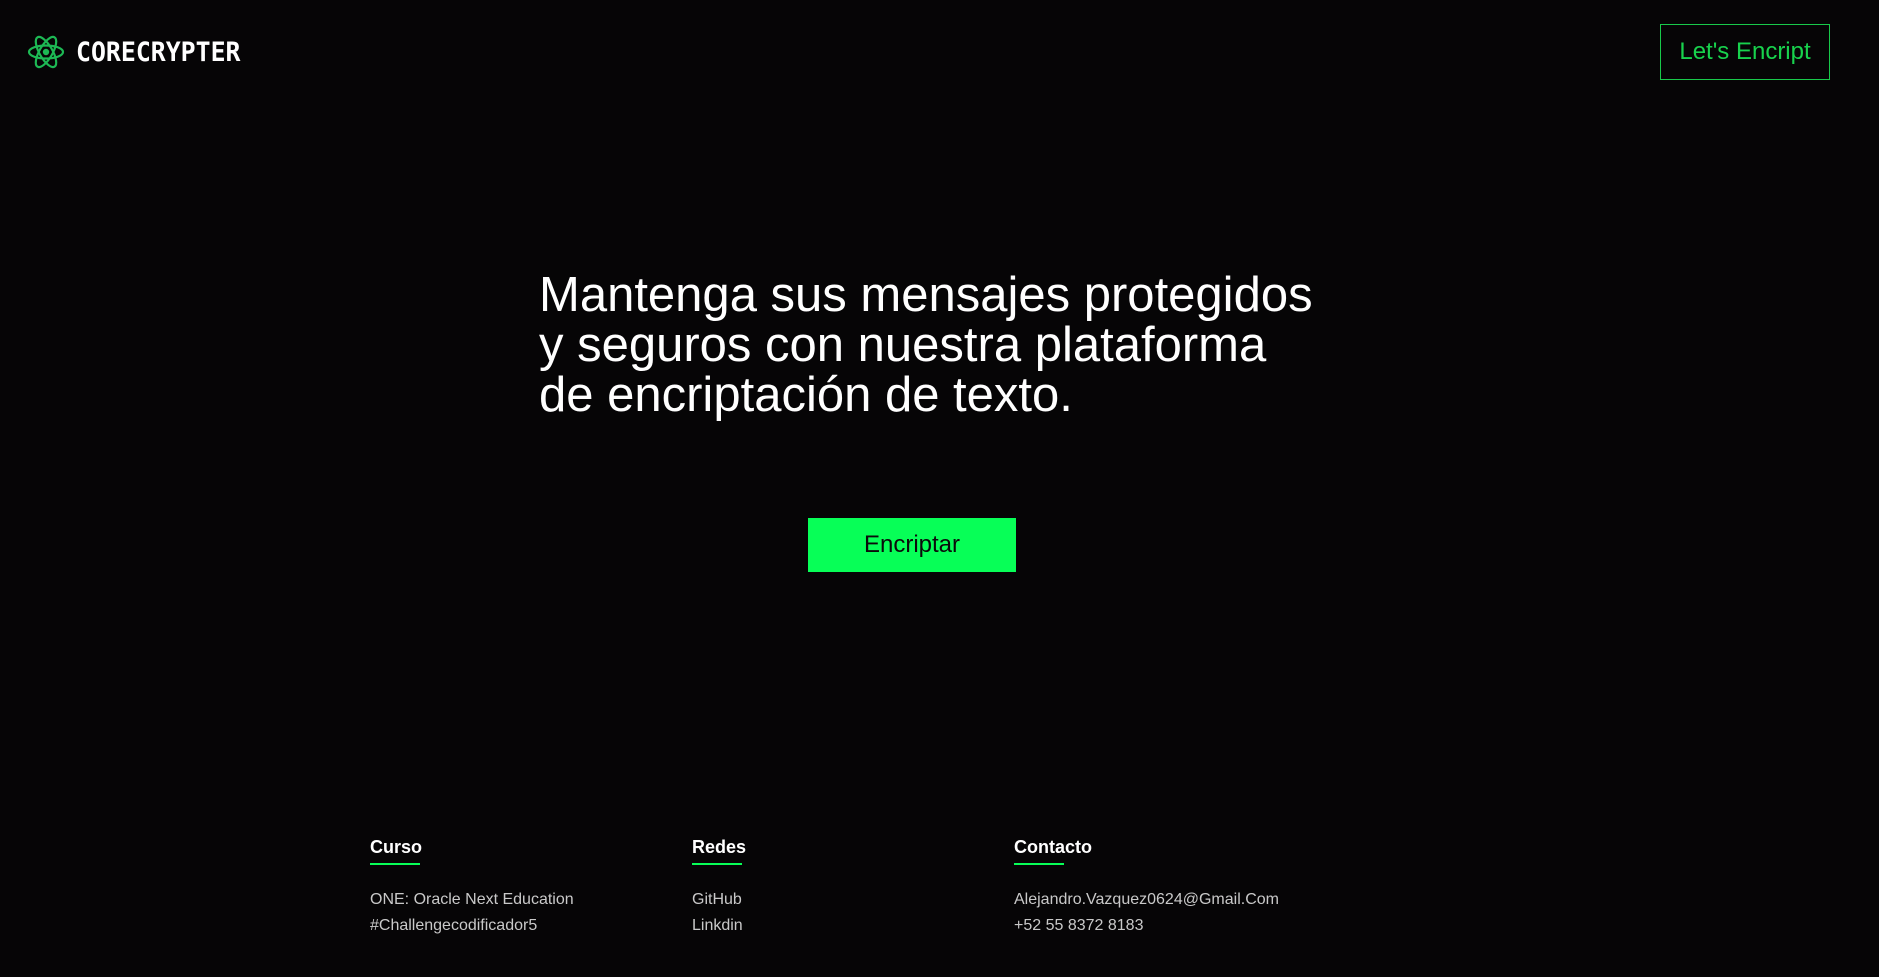 Image resolution: width=1879 pixels, height=977 pixels. I want to click on hero-title-line: y seguros con nuestra plataforma, so click(903, 345).